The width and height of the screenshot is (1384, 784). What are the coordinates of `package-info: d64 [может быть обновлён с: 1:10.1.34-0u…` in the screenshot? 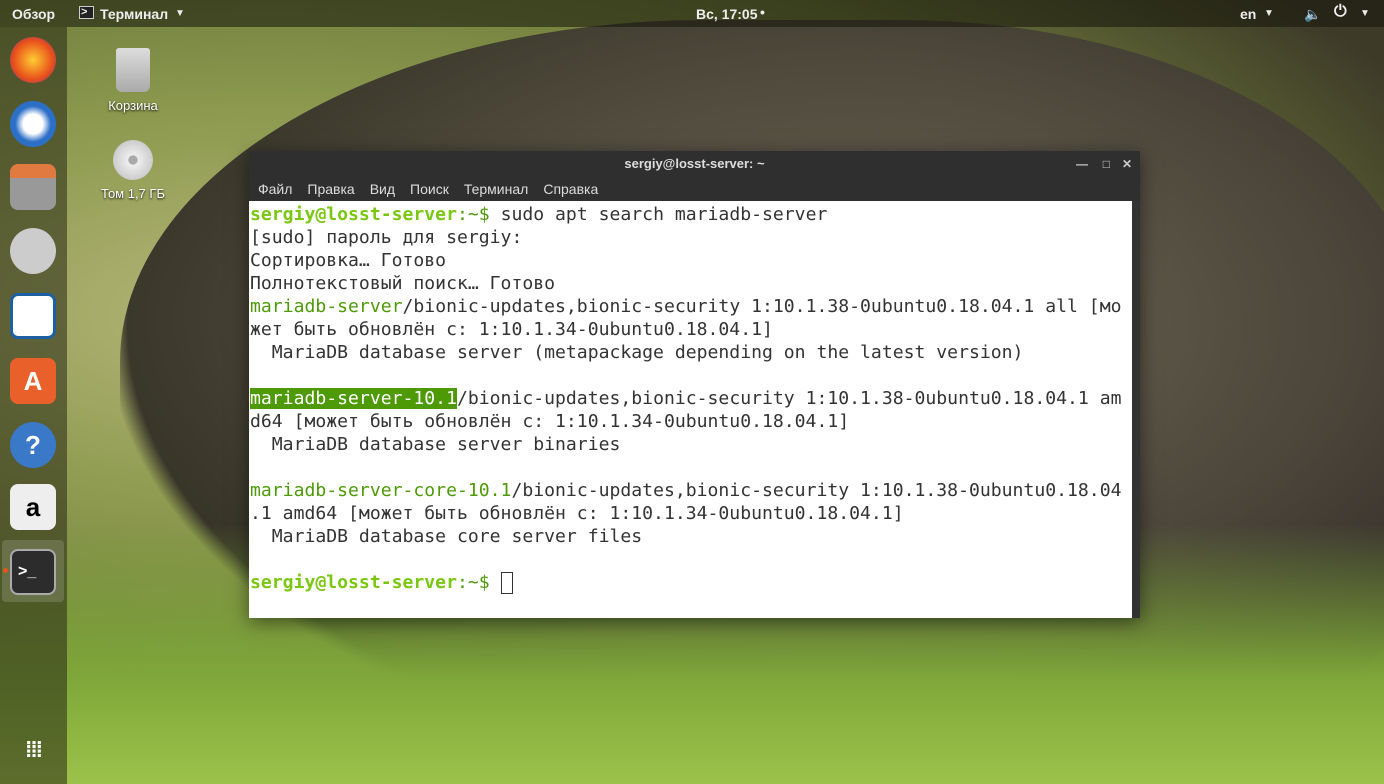 It's located at (550, 421).